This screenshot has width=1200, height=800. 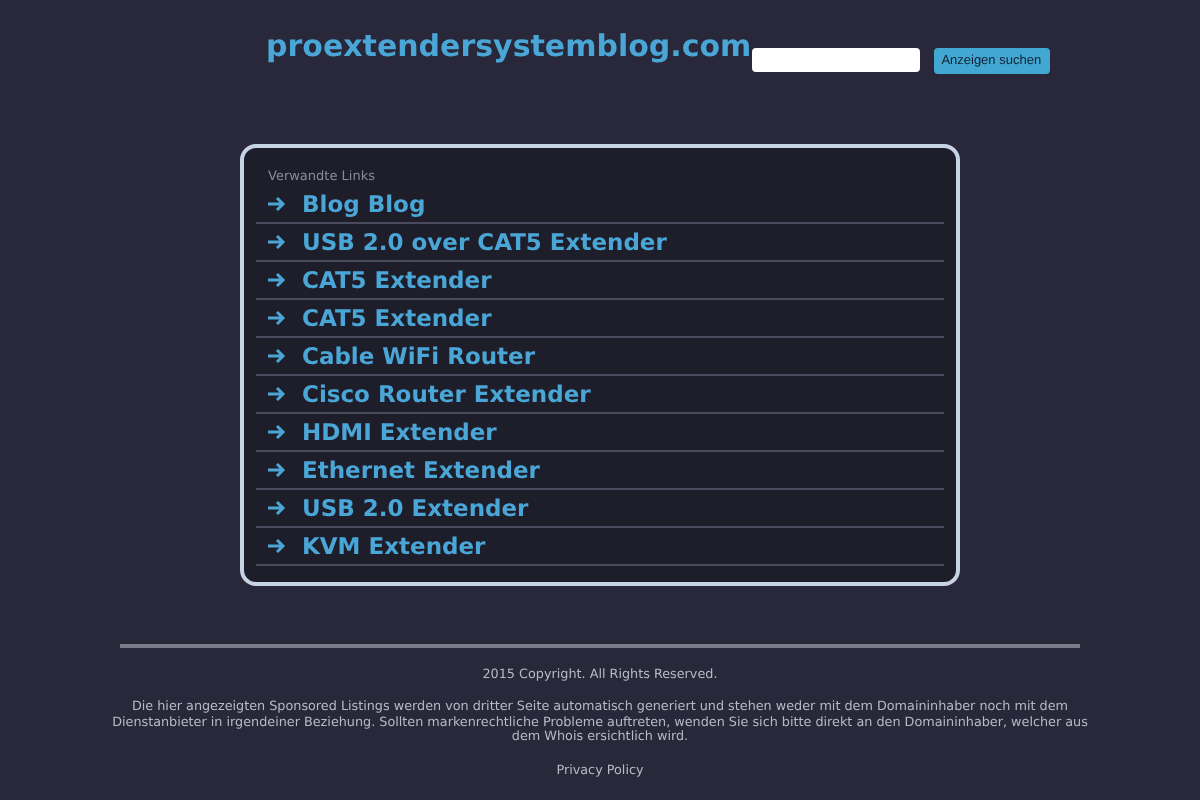 What do you see at coordinates (600, 357) in the screenshot?
I see `related-link: Cable WiFi Router` at bounding box center [600, 357].